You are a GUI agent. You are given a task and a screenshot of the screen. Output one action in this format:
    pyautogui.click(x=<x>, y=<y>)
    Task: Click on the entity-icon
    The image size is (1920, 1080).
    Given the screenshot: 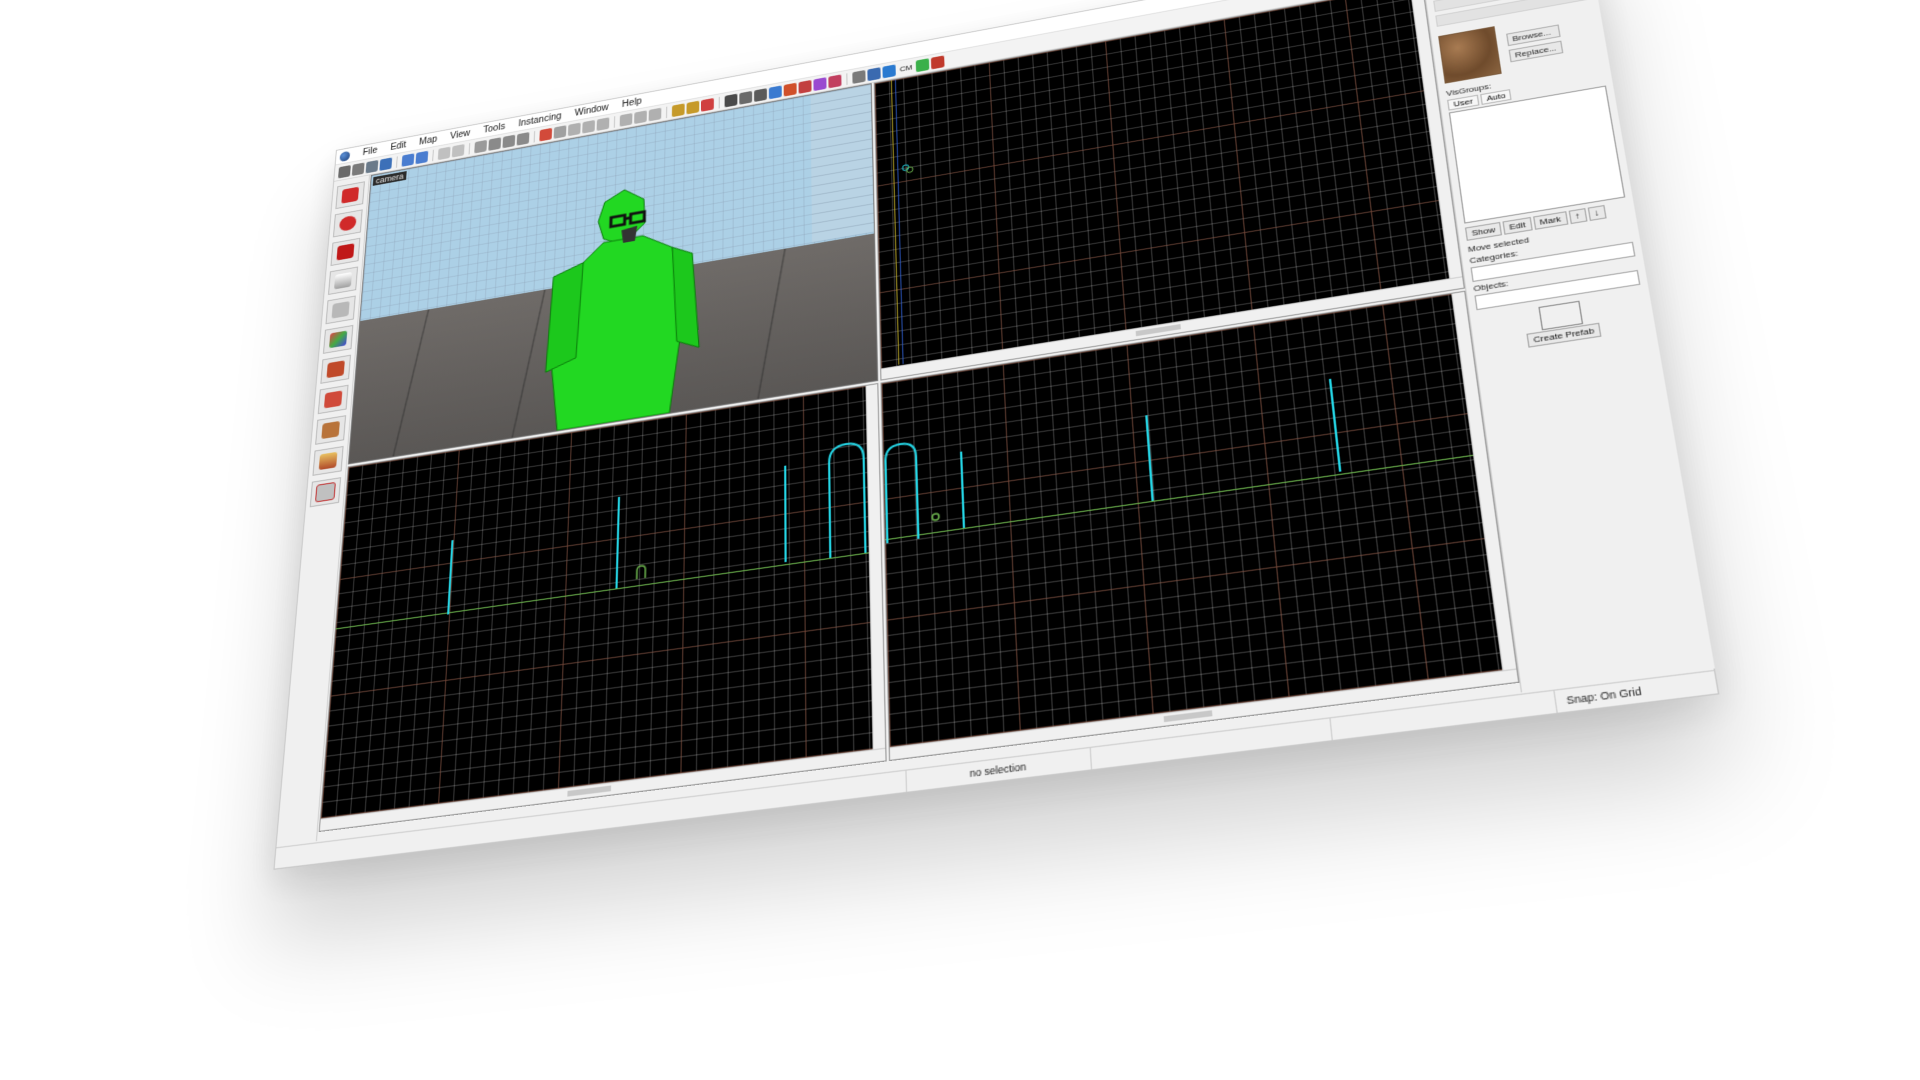 What is the action you would take?
    pyautogui.click(x=775, y=91)
    